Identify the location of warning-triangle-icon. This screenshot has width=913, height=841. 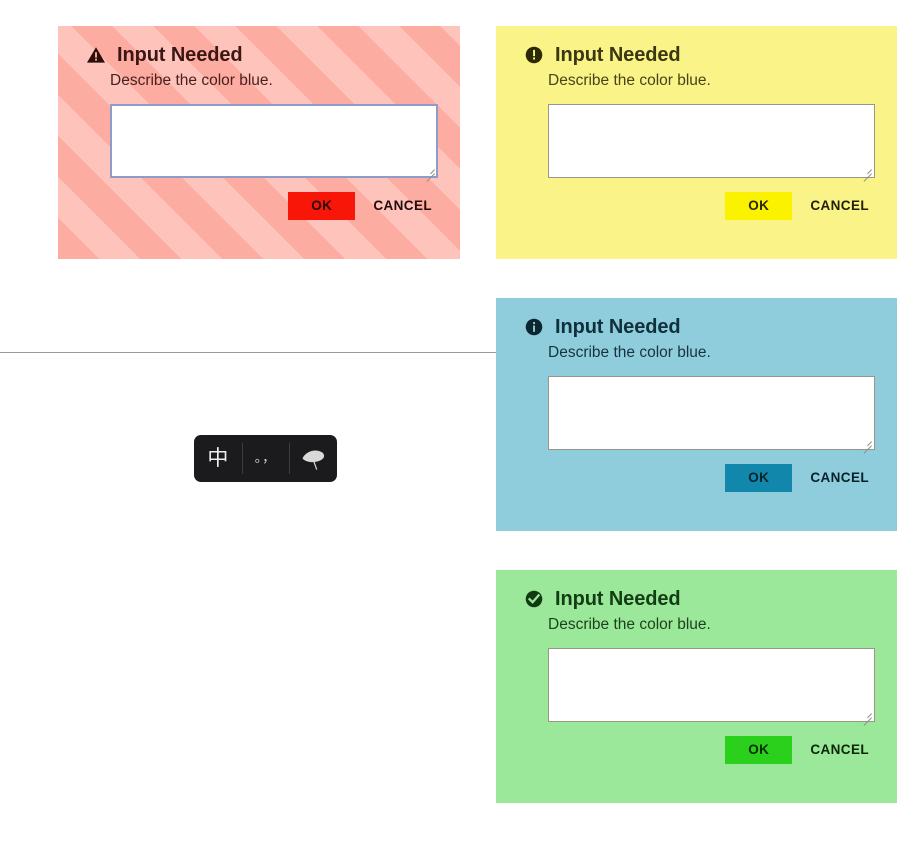
(96, 55).